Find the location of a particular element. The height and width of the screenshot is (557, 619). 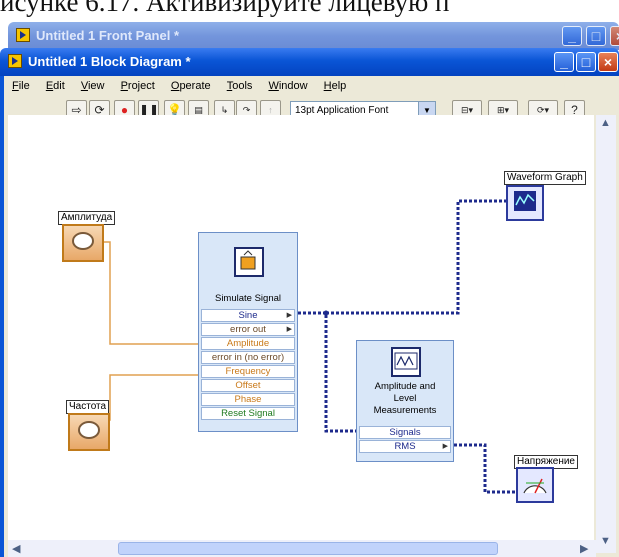

wire-sine-to-signals is located at coordinates (329, 372).